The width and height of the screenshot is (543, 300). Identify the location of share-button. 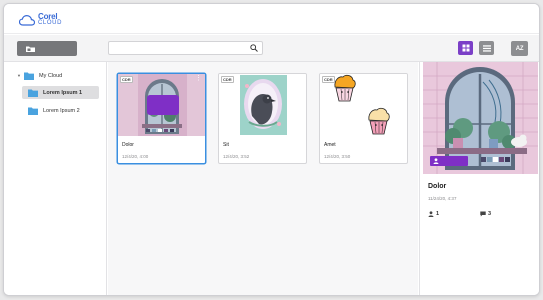
(449, 161).